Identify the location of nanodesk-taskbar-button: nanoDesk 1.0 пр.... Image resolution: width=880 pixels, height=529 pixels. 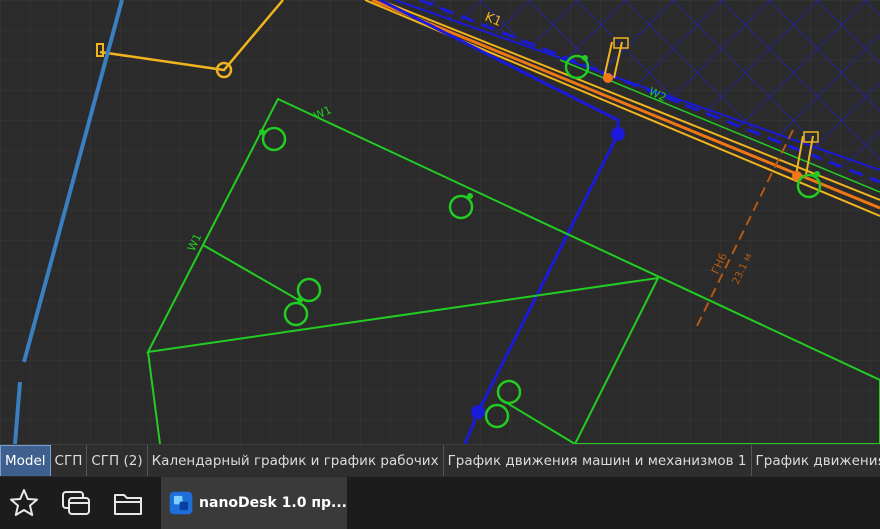
(254, 503).